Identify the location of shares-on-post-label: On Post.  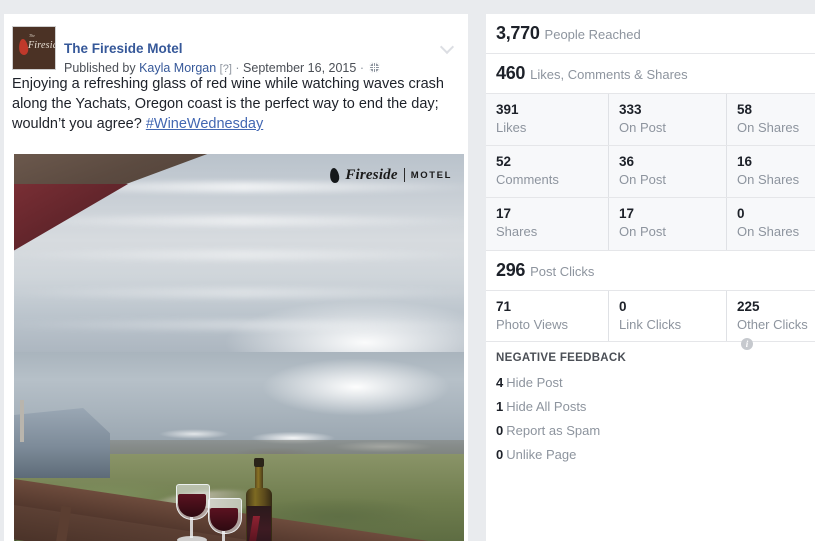
(642, 231).